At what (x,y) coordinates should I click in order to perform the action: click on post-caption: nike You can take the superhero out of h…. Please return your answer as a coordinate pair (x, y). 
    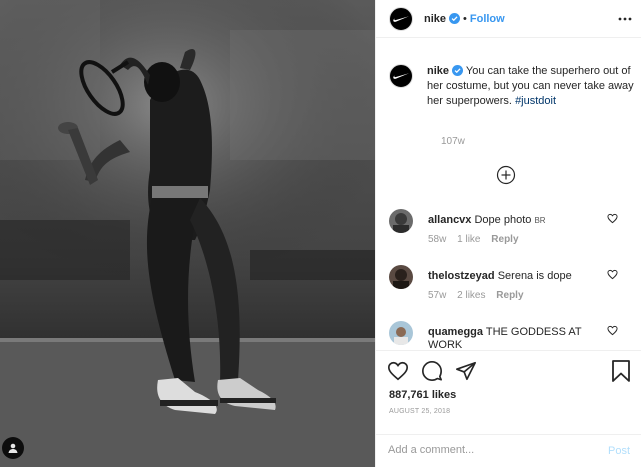
    Looking at the image, I should click on (511, 105).